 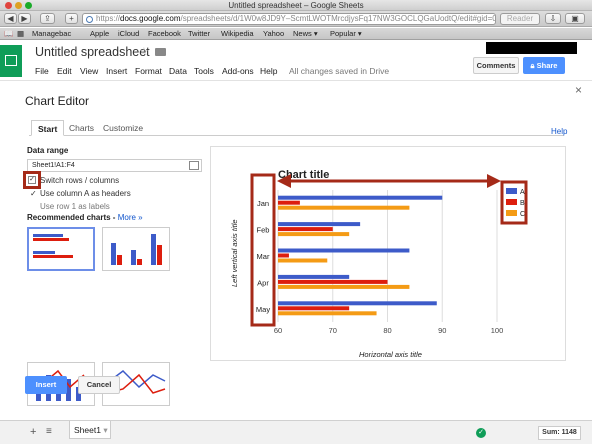 What do you see at coordinates (234, 253) in the screenshot?
I see `y-axis-title: Left vertical axis title` at bounding box center [234, 253].